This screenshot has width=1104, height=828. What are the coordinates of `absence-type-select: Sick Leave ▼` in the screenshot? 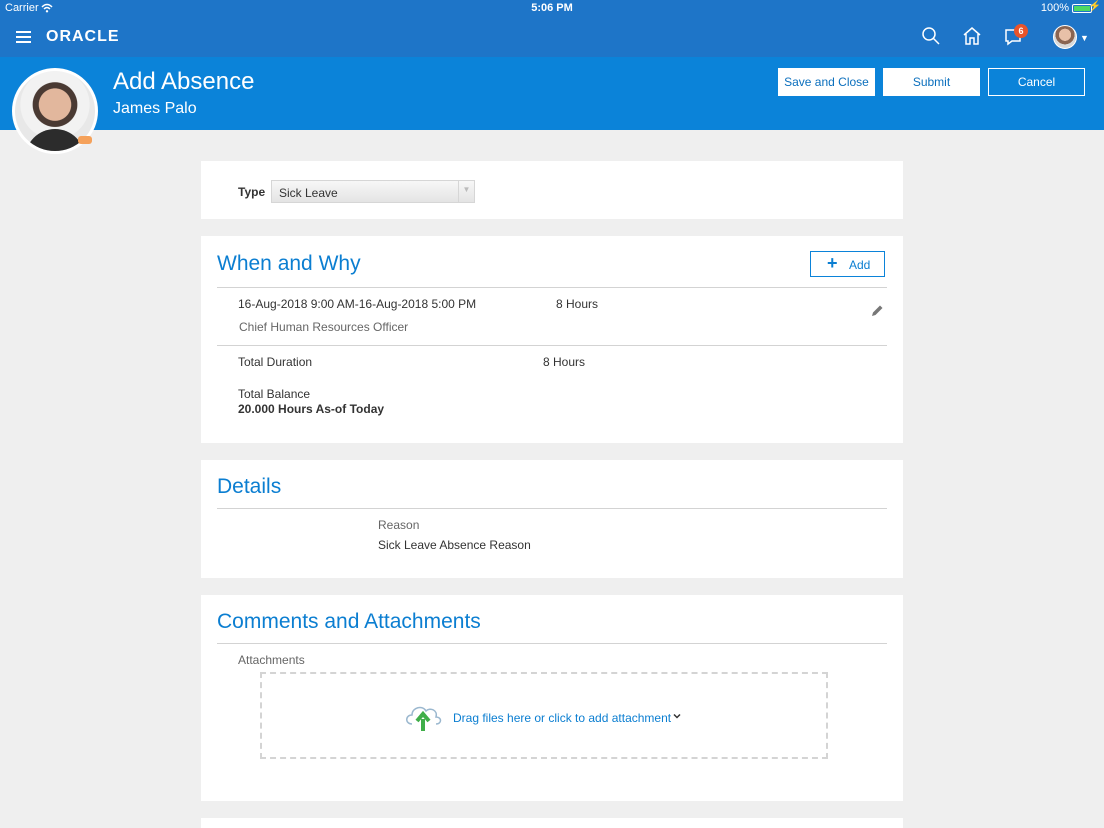 It's located at (373, 191).